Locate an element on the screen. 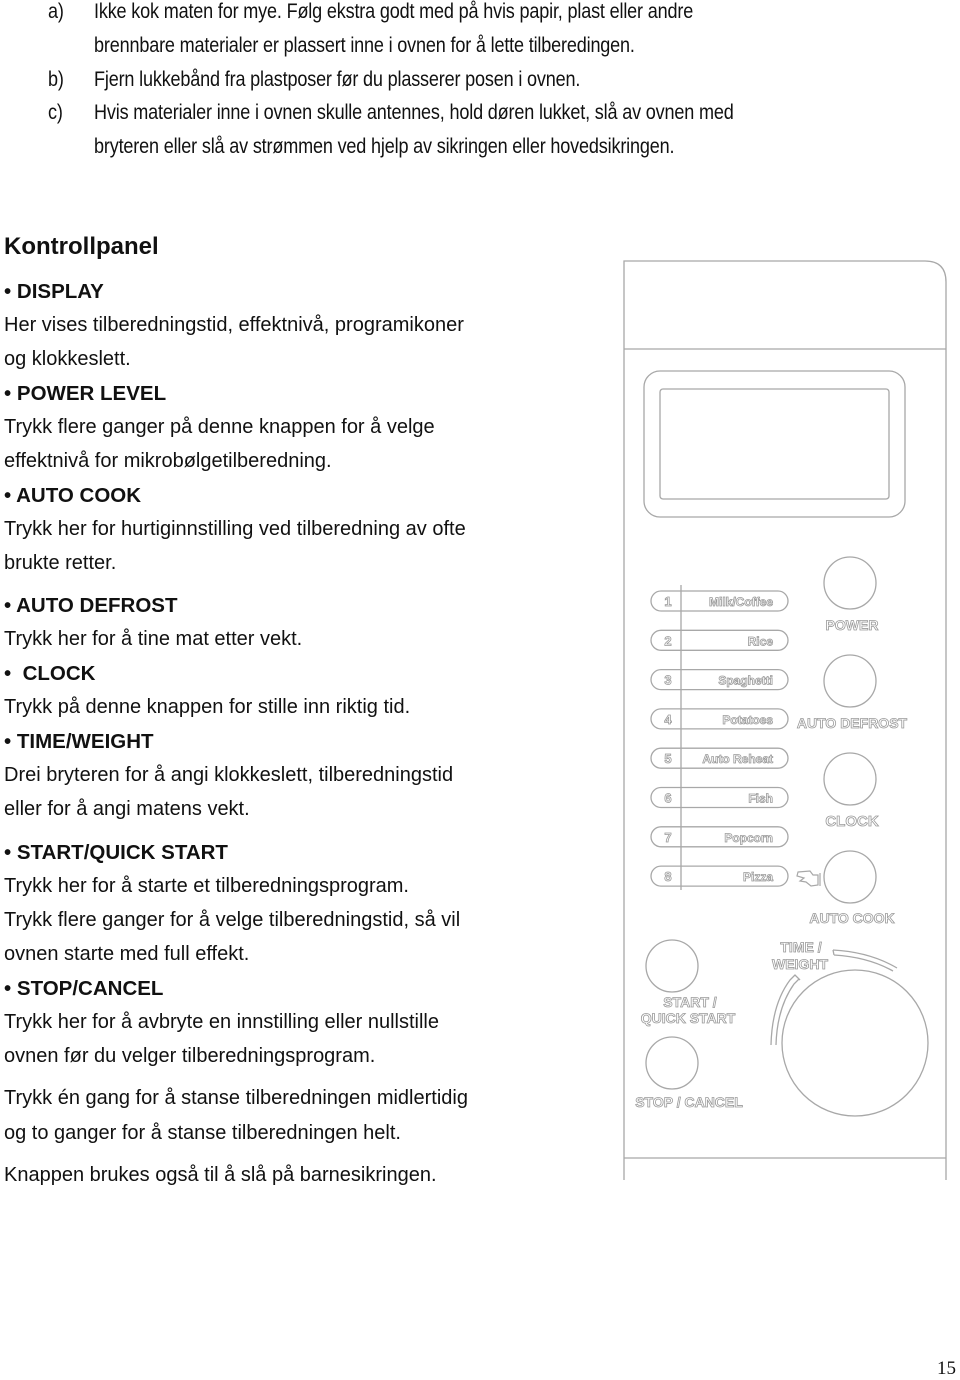 Image resolution: width=960 pixels, height=1380 pixels. program-button-6: 6 Fish is located at coordinates (719, 797).